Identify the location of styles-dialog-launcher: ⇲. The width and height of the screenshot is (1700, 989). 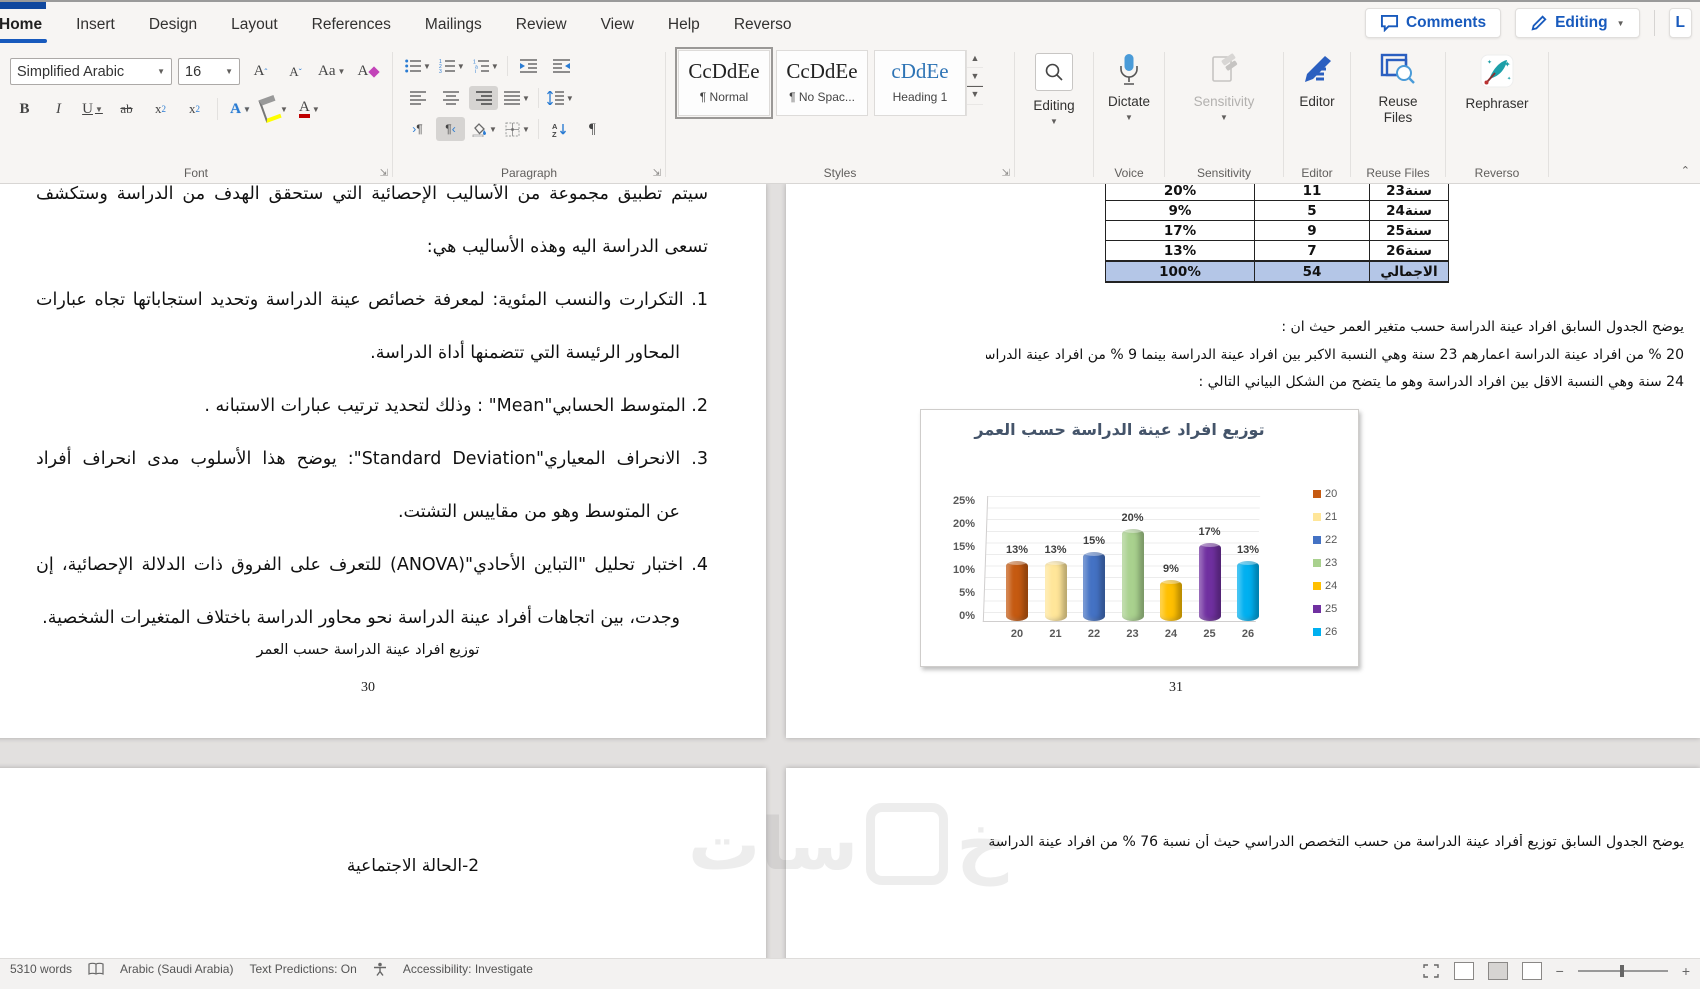
(1006, 173).